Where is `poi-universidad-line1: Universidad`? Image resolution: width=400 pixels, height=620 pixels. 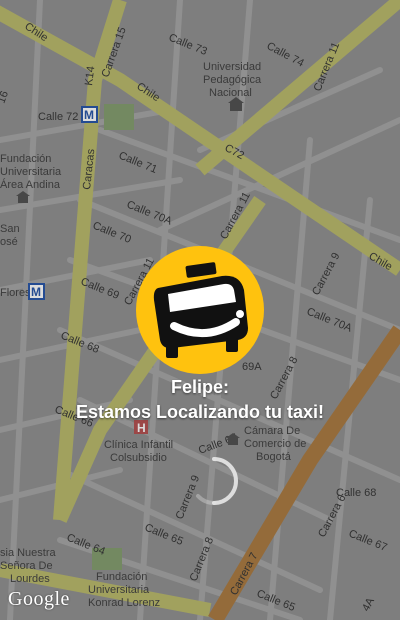 poi-universidad-line1: Universidad is located at coordinates (232, 67).